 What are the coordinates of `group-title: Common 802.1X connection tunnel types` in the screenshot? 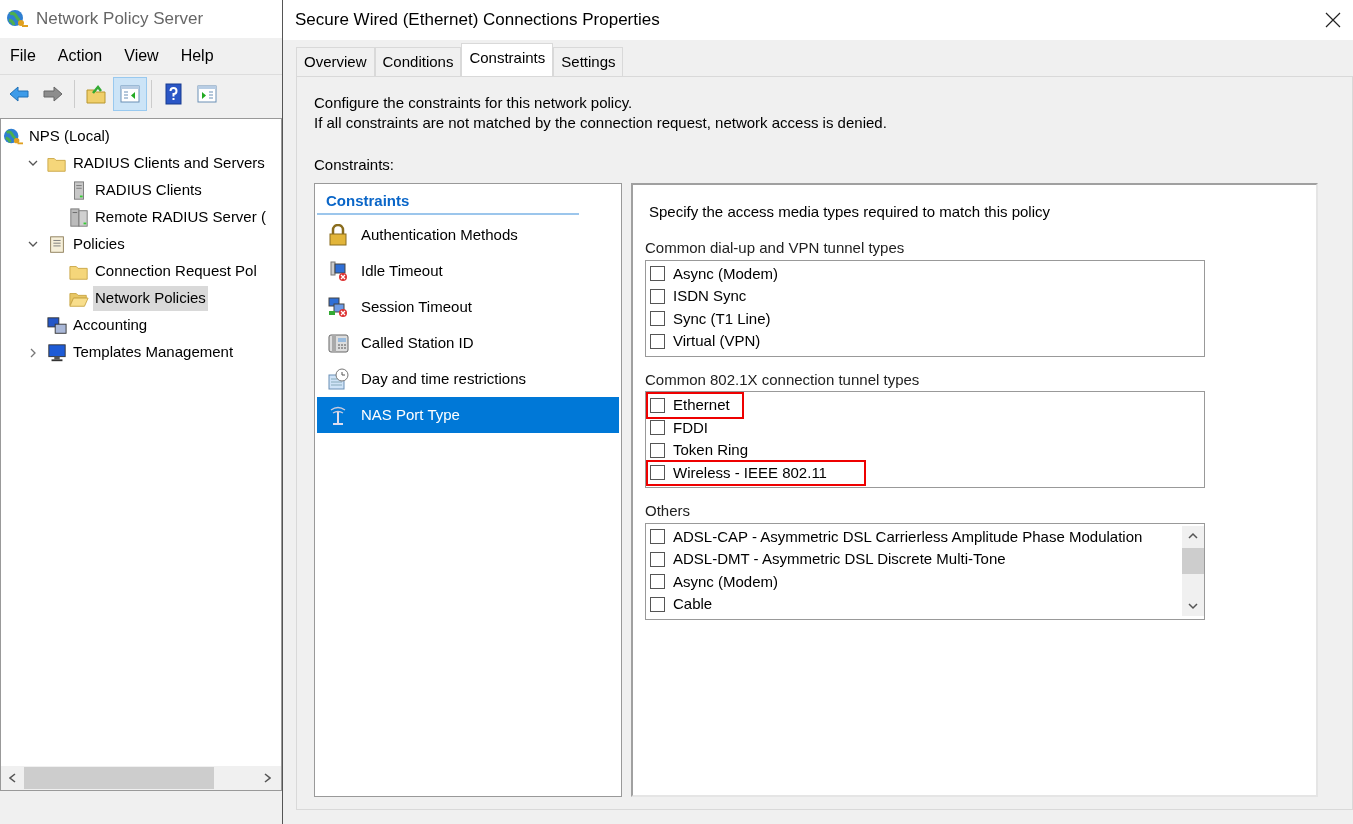 It's located at (783, 379).